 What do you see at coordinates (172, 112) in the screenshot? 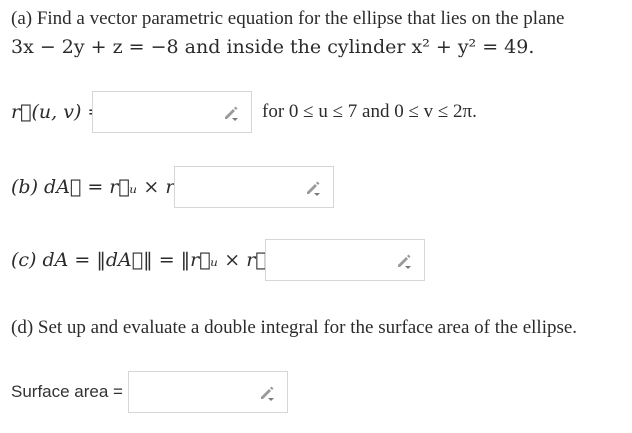
I see `part-a-answer-input` at bounding box center [172, 112].